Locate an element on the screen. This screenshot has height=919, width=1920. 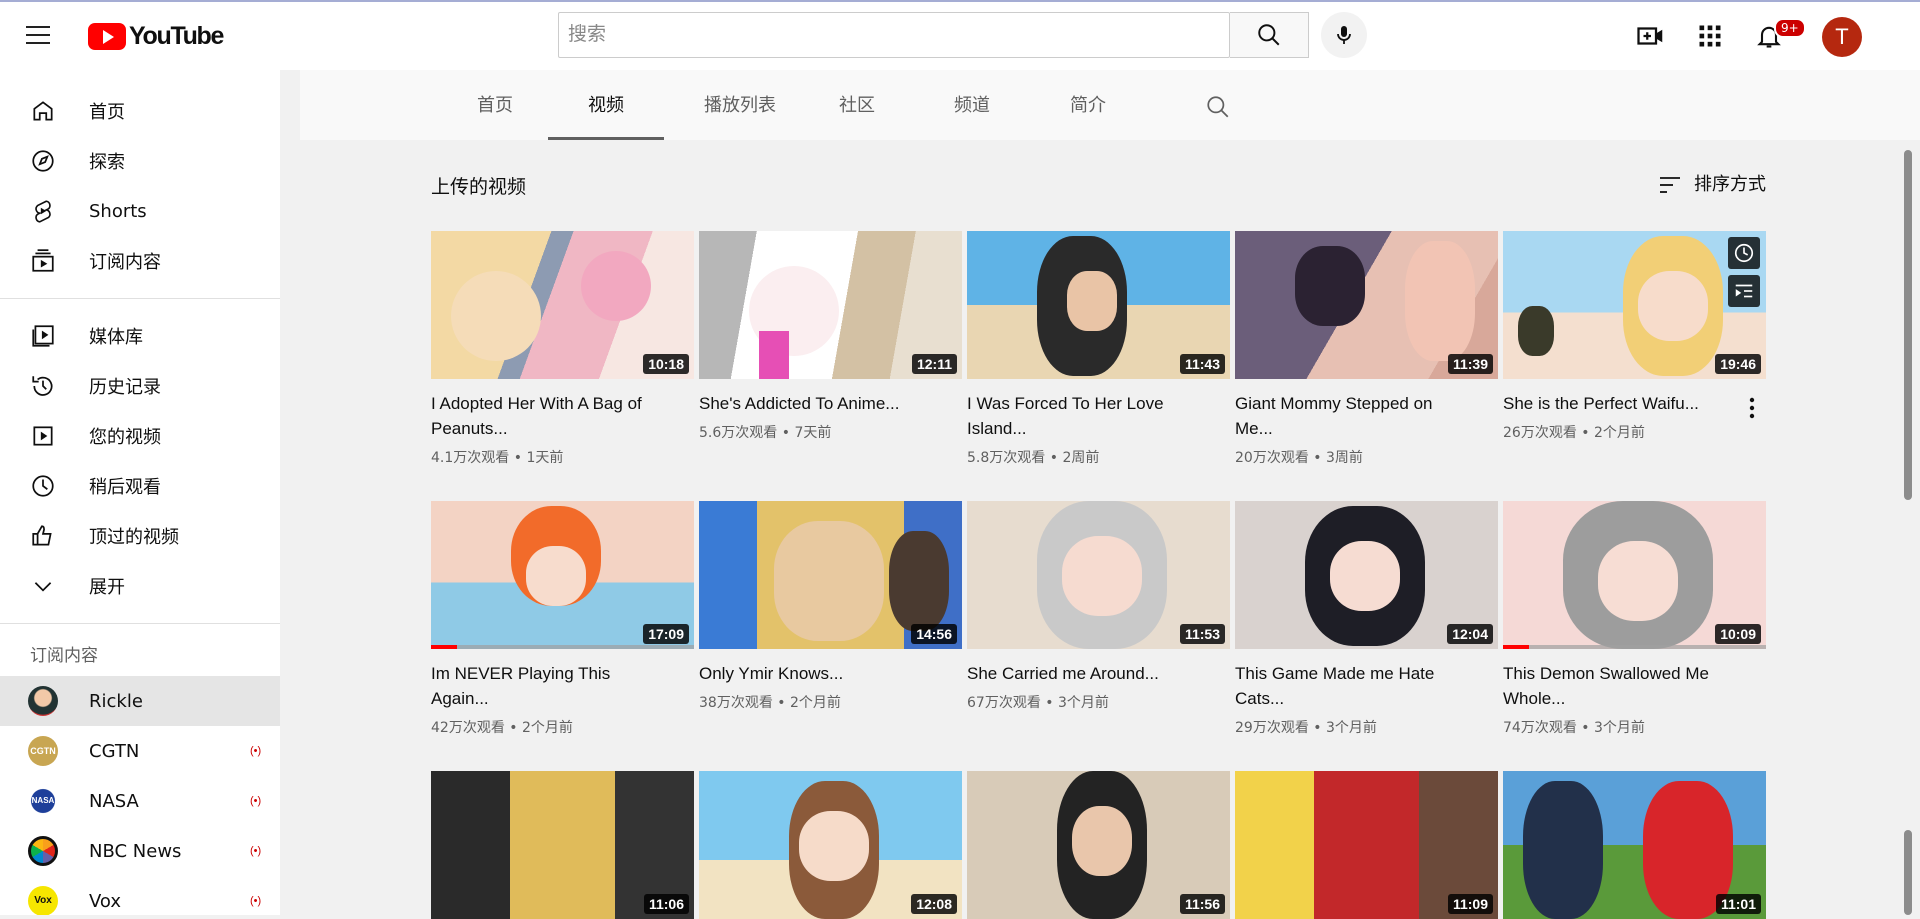
channel-avatar-nbc is located at coordinates (43, 851).